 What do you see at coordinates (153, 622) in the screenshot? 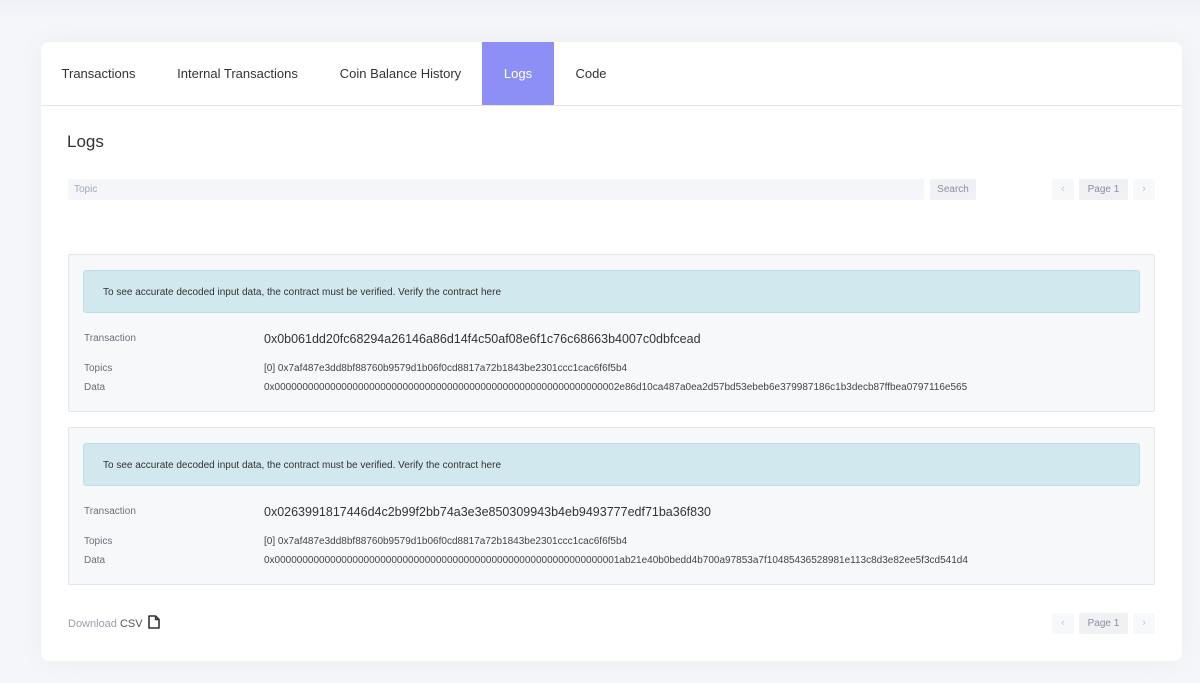
I see `file-icon` at bounding box center [153, 622].